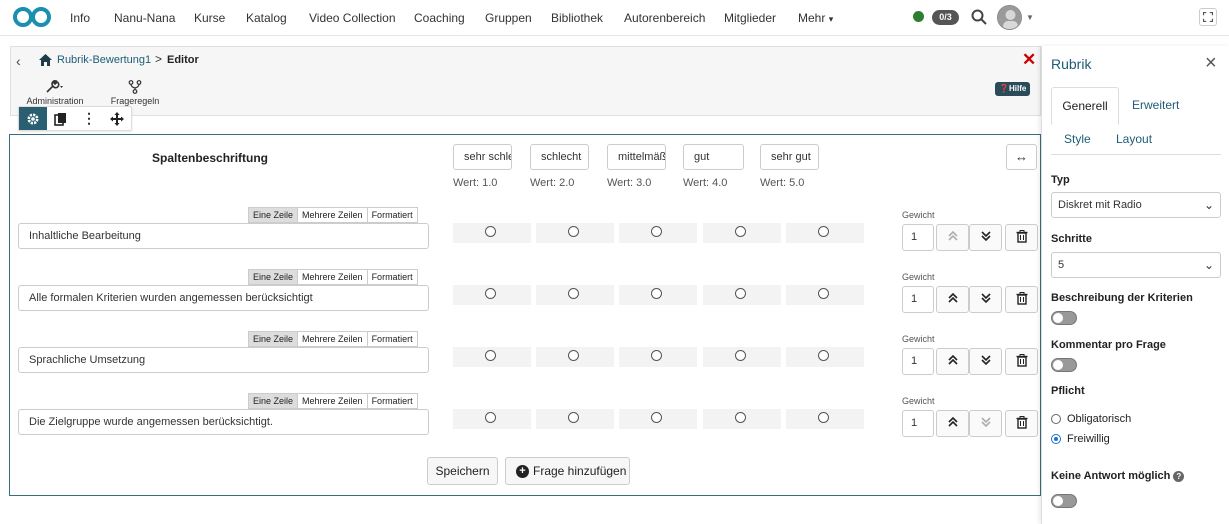 This screenshot has height=524, width=1229. Describe the element at coordinates (223, 236) in the screenshot. I see `question-input: Inhaltliche Bearbeitung` at that location.